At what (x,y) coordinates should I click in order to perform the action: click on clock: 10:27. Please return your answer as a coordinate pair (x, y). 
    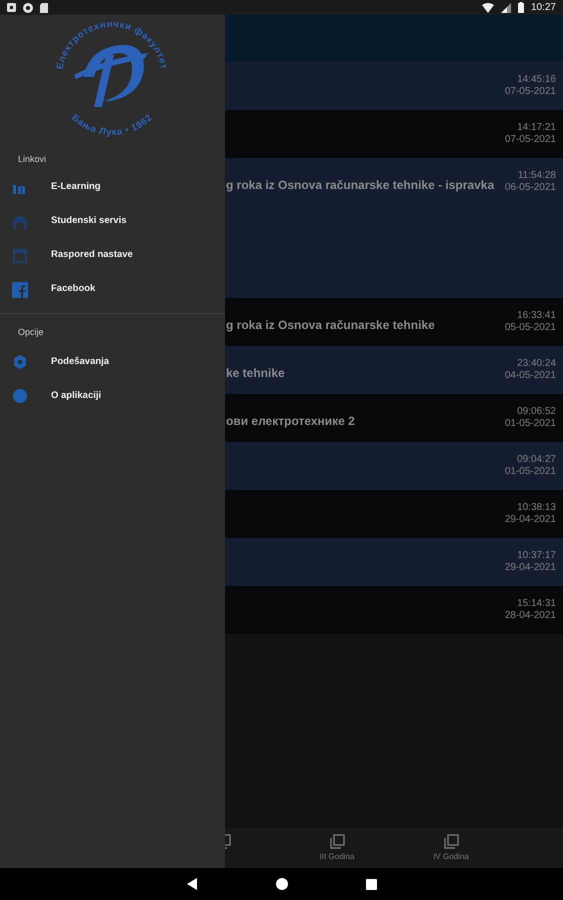
    Looking at the image, I should click on (543, 8).